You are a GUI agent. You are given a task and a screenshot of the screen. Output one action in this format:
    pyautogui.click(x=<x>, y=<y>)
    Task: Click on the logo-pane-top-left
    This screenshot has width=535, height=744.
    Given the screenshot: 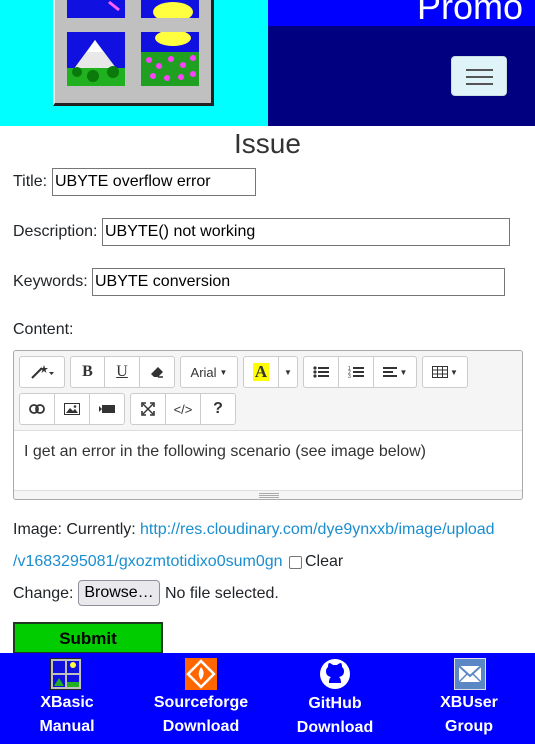 What is the action you would take?
    pyautogui.click(x=96, y=9)
    